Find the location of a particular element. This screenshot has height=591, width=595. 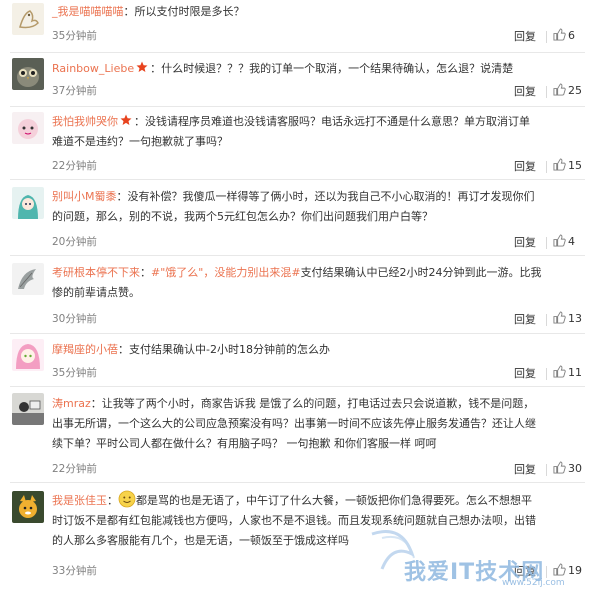

teal-character-icon is located at coordinates (28, 203).